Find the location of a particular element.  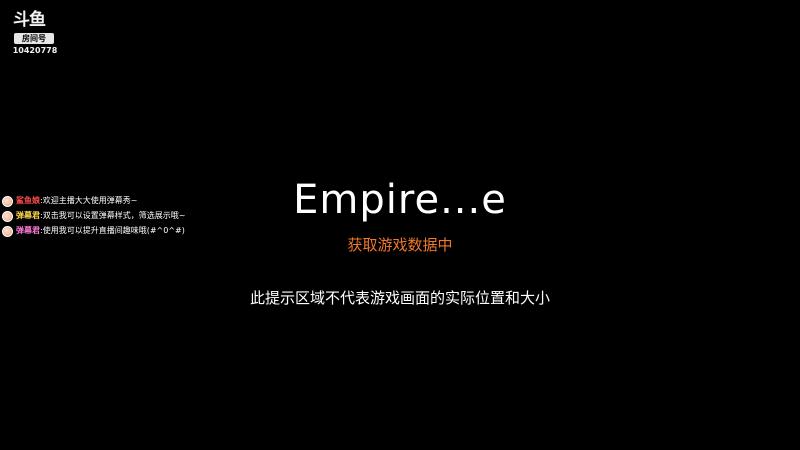

loading-status-text: 获取游戏数据中 is located at coordinates (400, 245).